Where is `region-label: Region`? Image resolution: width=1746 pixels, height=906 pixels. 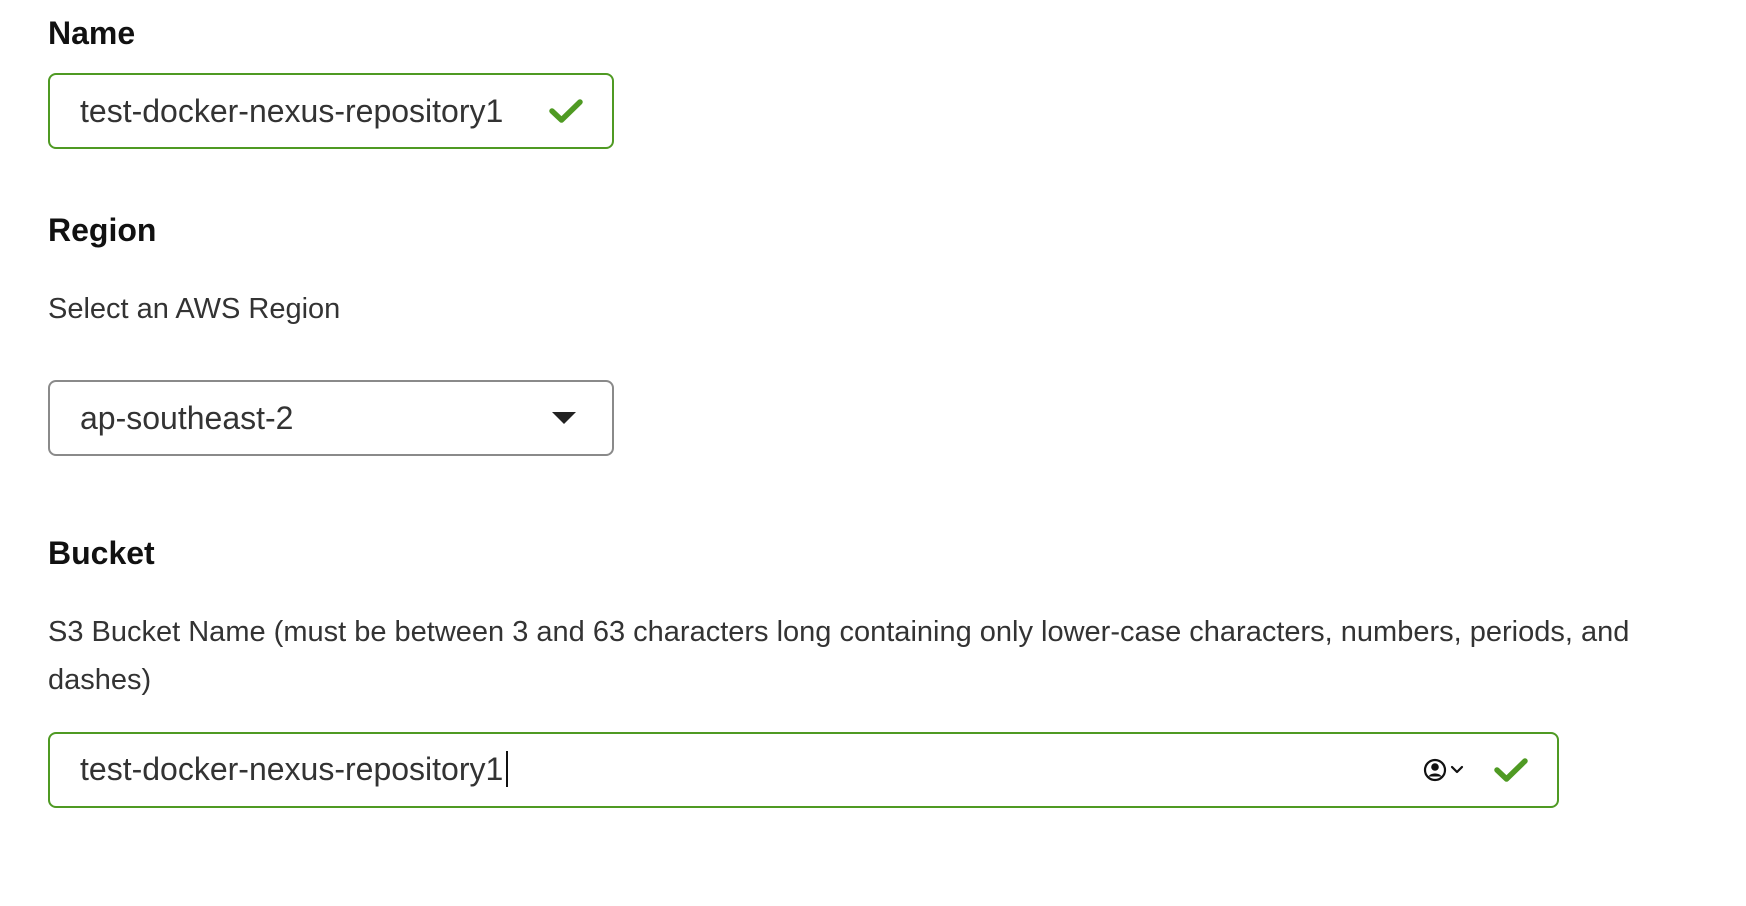
region-label: Region is located at coordinates (102, 230).